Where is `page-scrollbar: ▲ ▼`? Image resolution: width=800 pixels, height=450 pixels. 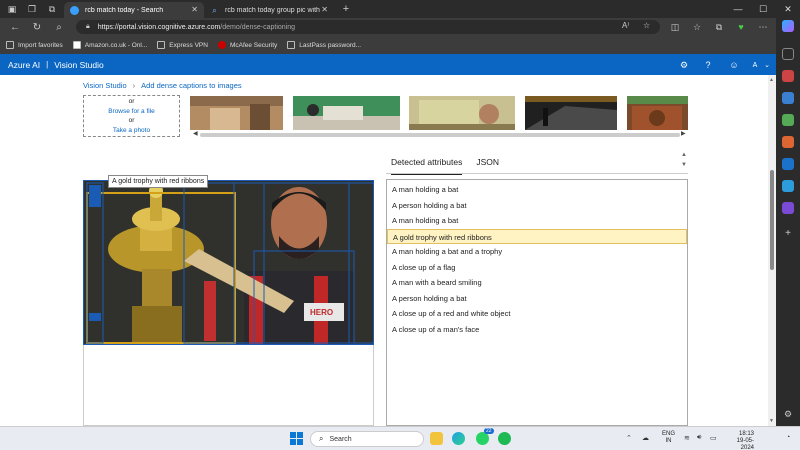
page-scrollbar: ▲ ▼ is located at coordinates (772, 250).